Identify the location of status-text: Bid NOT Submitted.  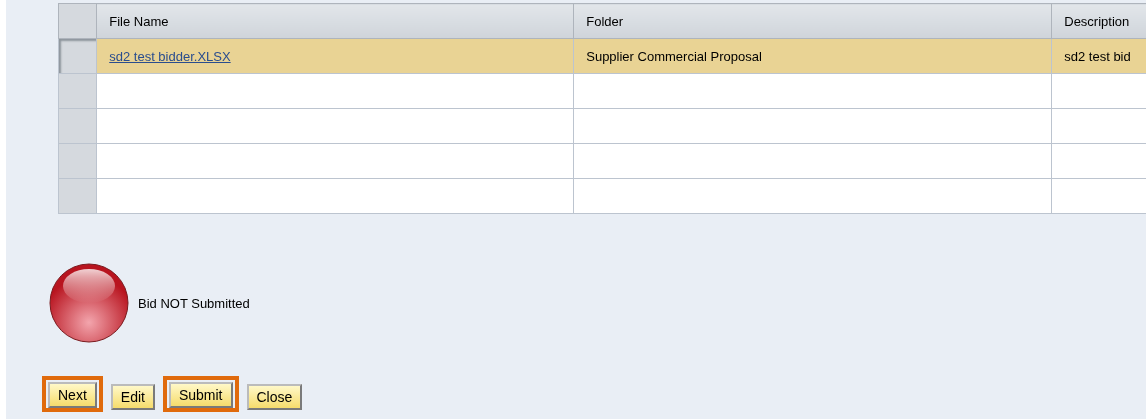
(194, 303).